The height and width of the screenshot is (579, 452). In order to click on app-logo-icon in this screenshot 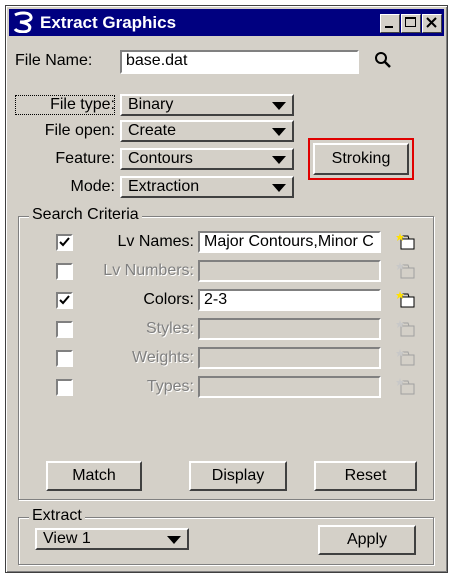, I will do `click(23, 22)`.